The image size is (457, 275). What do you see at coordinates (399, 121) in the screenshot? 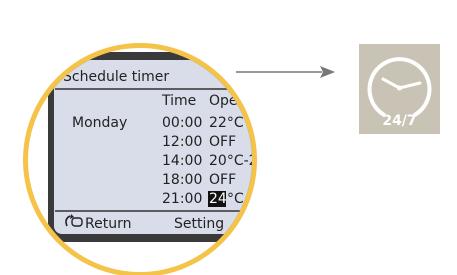
I see `badge-label: 24/7` at bounding box center [399, 121].